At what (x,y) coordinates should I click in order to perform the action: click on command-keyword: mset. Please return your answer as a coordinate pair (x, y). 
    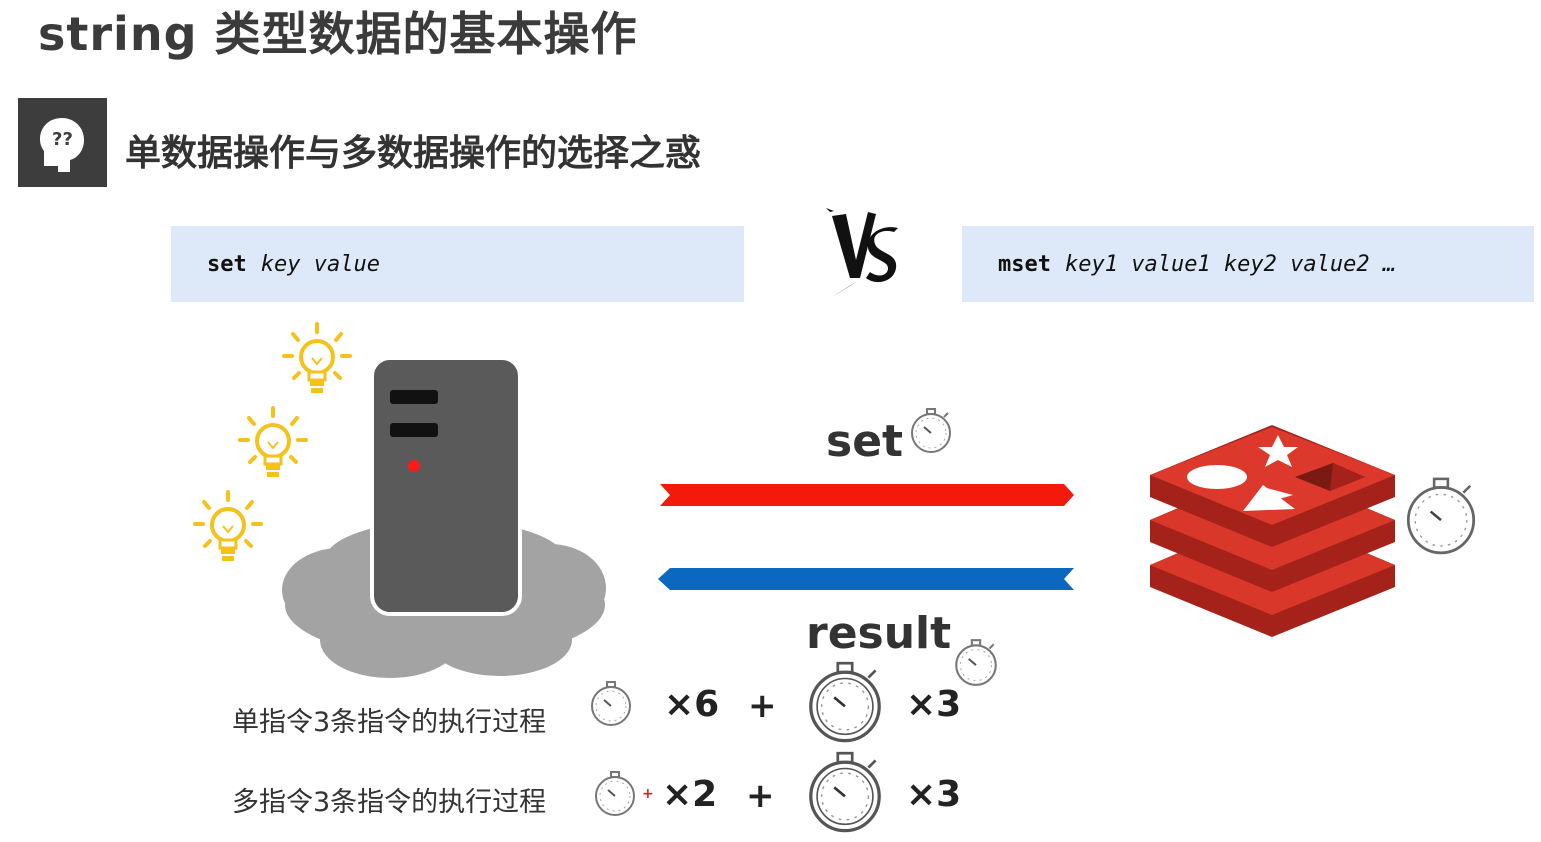
    Looking at the image, I should click on (1024, 264).